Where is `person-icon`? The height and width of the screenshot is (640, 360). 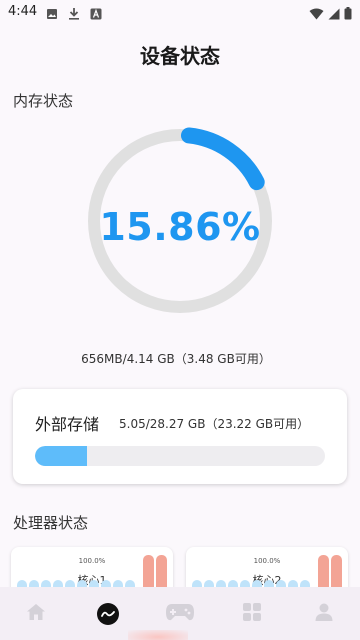 person-icon is located at coordinates (324, 614).